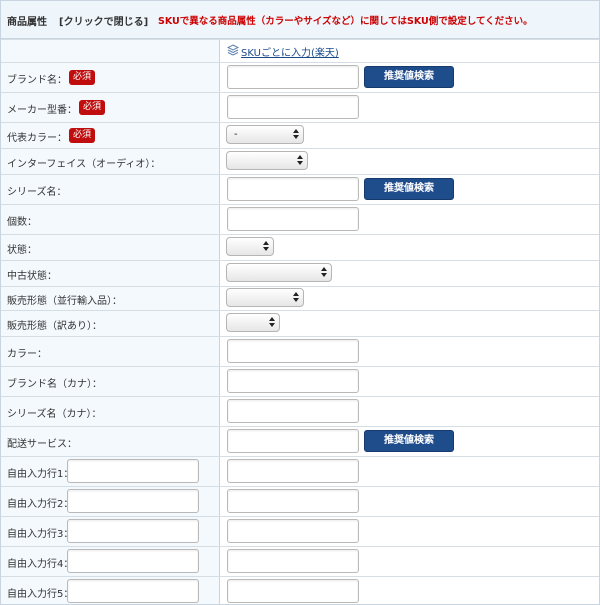 The image size is (600, 605). Describe the element at coordinates (37, 192) in the screenshot. I see `field-label: シリーズ名：` at that location.